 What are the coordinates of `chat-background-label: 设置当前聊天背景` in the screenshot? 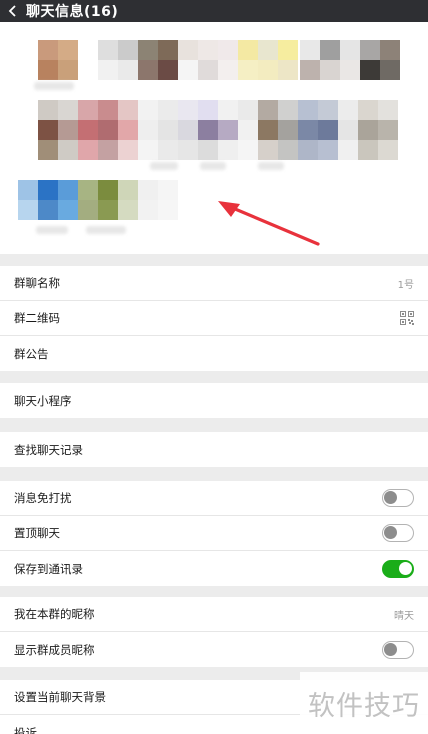 It's located at (60, 697).